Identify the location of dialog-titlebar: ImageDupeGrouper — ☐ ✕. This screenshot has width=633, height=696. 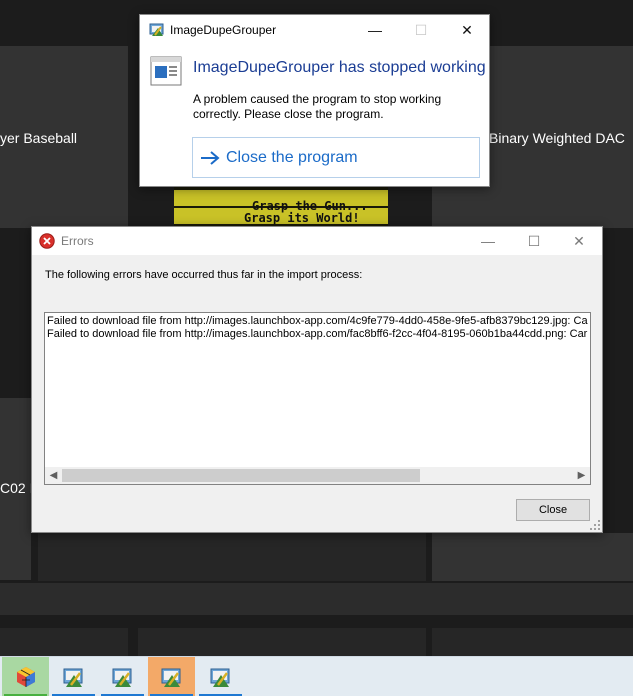
(314, 30).